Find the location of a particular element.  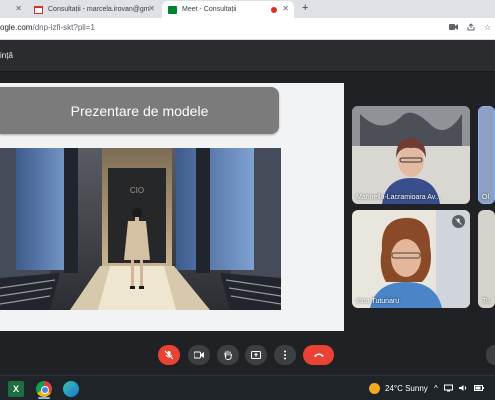

participant-name: Tu is located at coordinates (486, 301).